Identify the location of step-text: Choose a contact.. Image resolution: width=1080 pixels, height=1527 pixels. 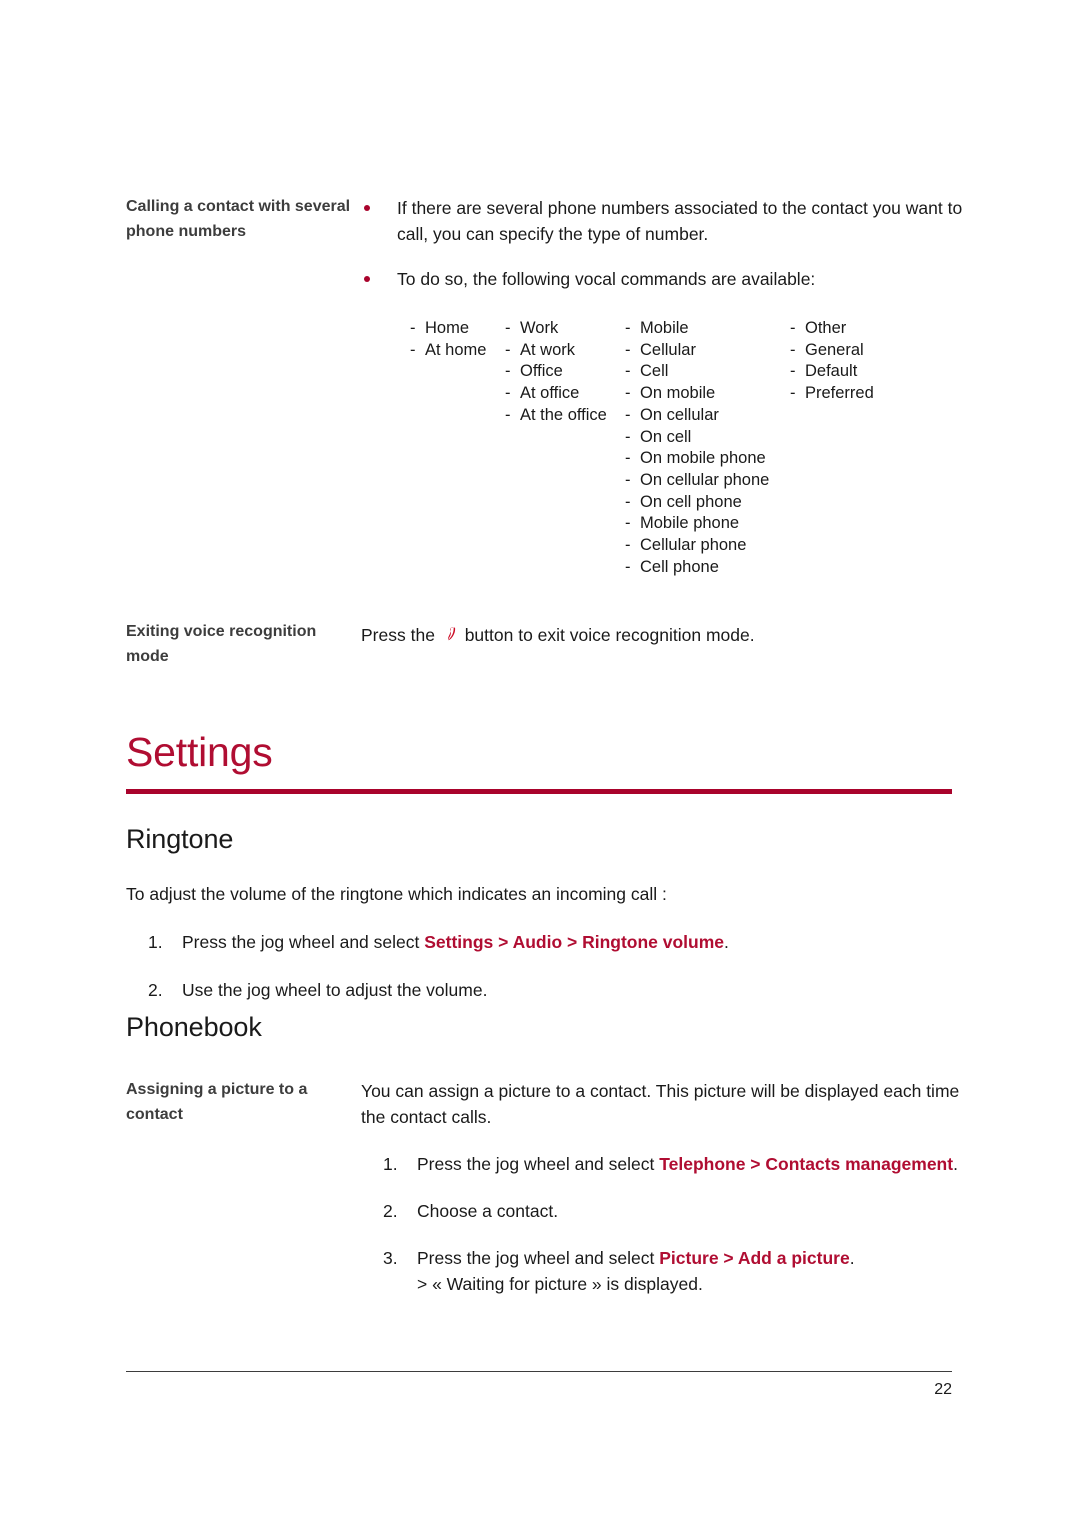
(487, 1211).